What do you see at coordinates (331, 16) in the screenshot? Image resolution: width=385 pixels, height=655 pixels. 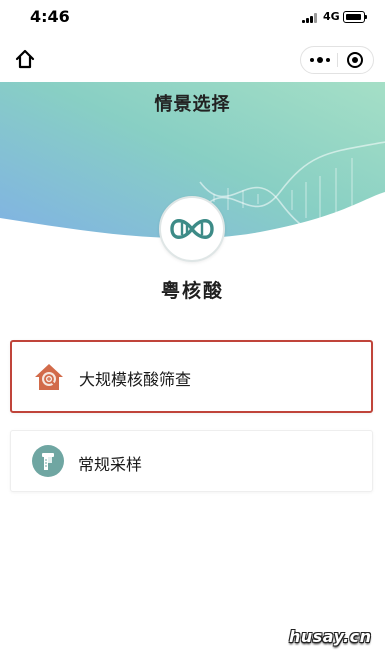 I see `network-type: 4G` at bounding box center [331, 16].